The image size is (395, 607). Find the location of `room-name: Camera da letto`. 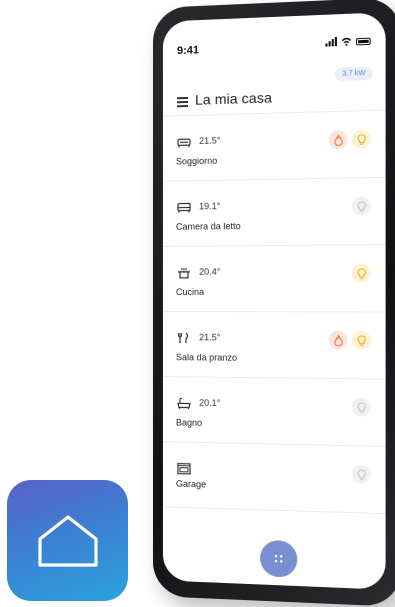

room-name: Camera da letto is located at coordinates (208, 226).